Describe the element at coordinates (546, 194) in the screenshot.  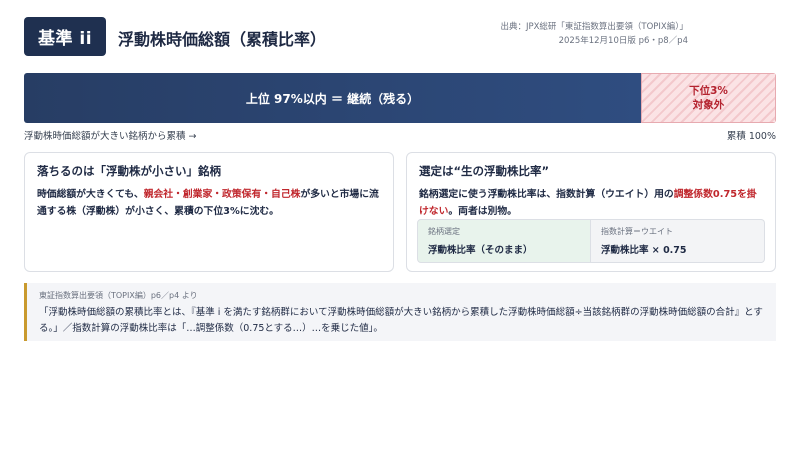
I see `card-body-text: 銘柄選定に使う浮動株比率は、指数計算（ウエイト）用の` at that location.